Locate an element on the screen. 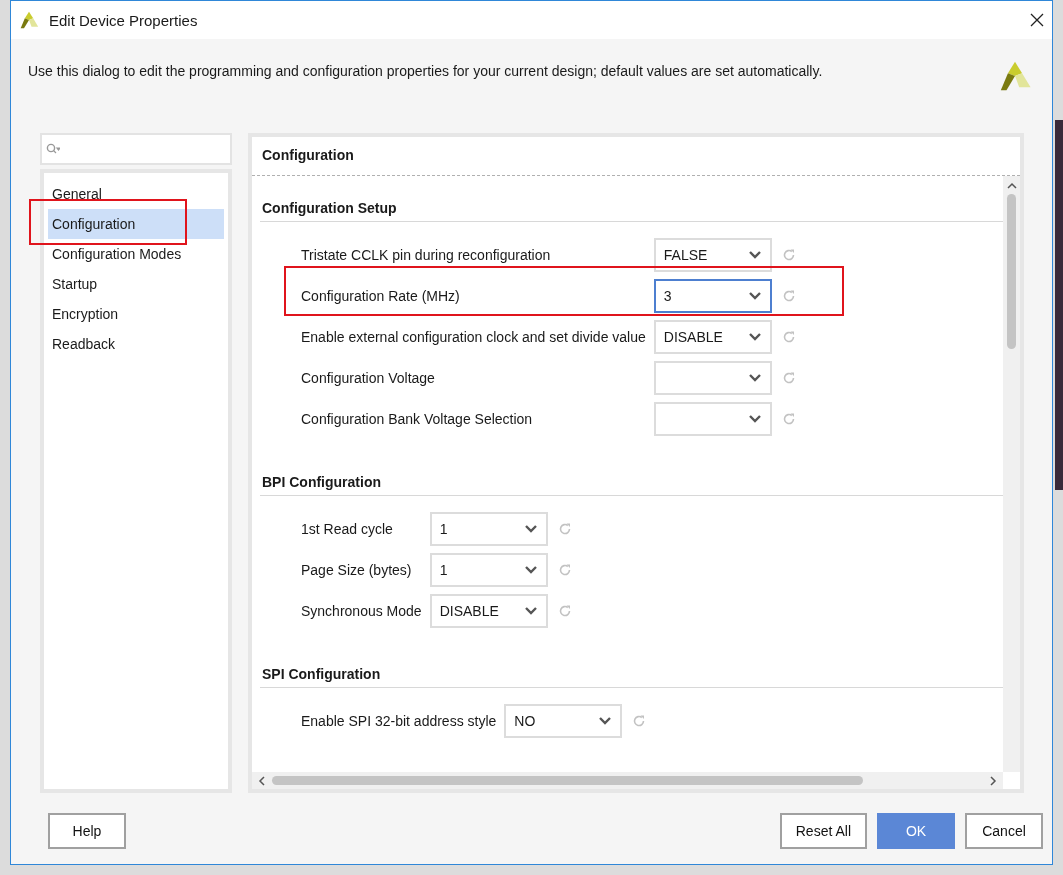  category-item: Encryption is located at coordinates (136, 314).